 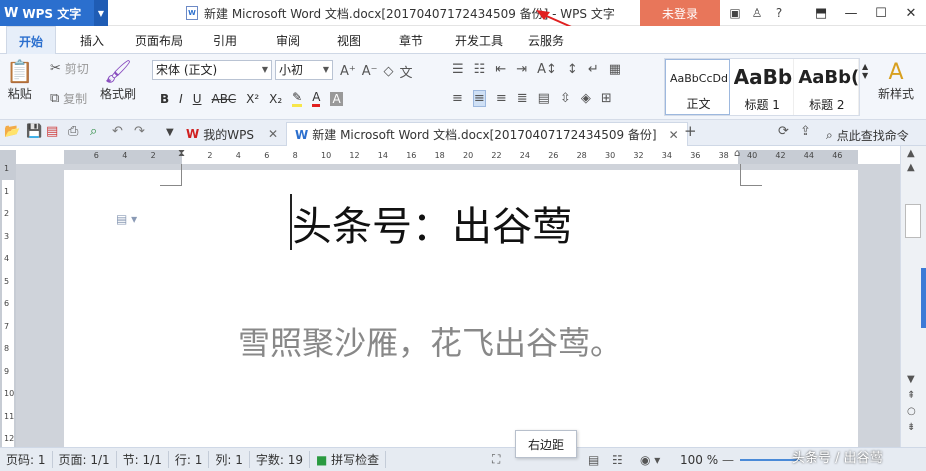 I want to click on tab-view: 视图, so click(x=349, y=40).